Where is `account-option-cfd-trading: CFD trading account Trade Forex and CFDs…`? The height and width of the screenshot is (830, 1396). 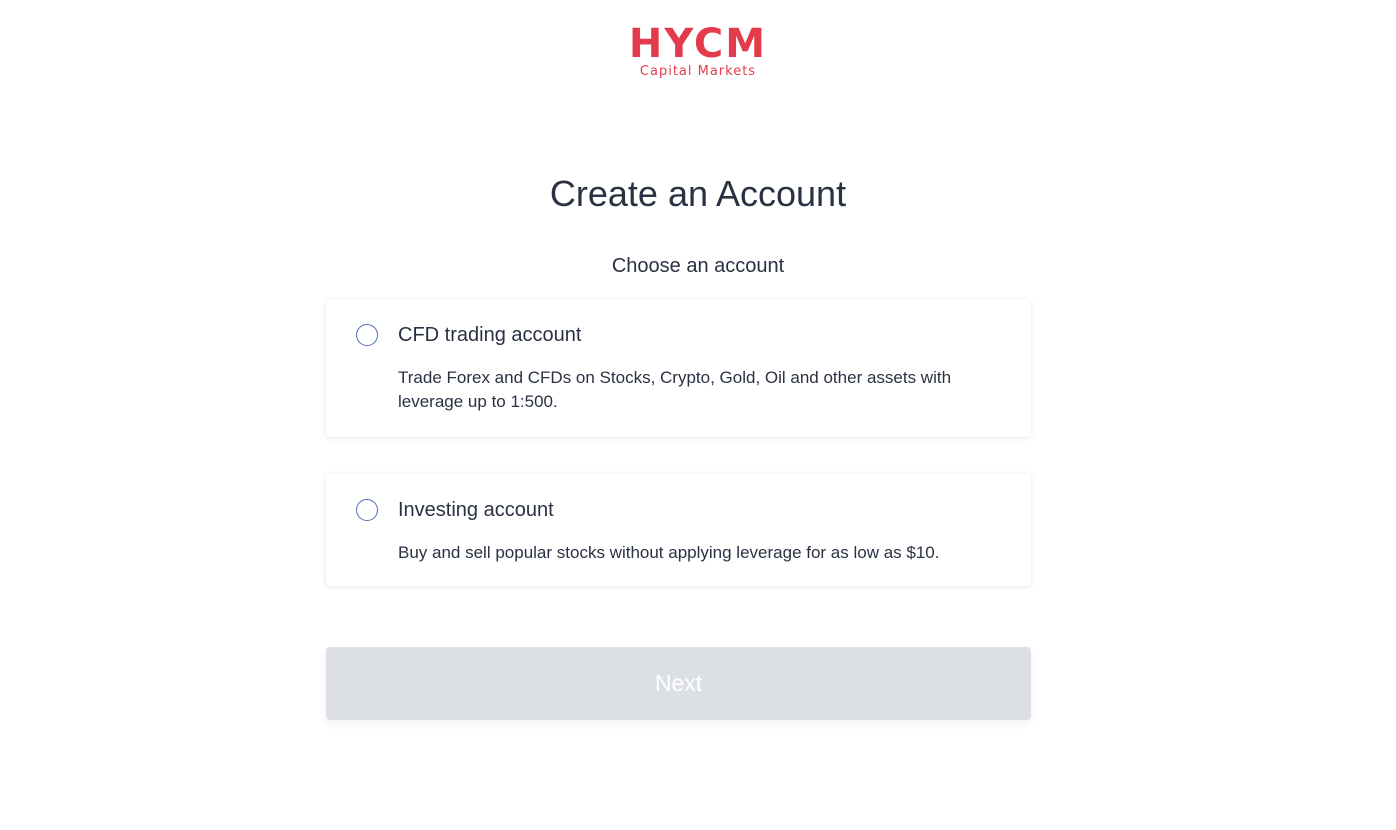 account-option-cfd-trading: CFD trading account Trade Forex and CFDs… is located at coordinates (678, 368).